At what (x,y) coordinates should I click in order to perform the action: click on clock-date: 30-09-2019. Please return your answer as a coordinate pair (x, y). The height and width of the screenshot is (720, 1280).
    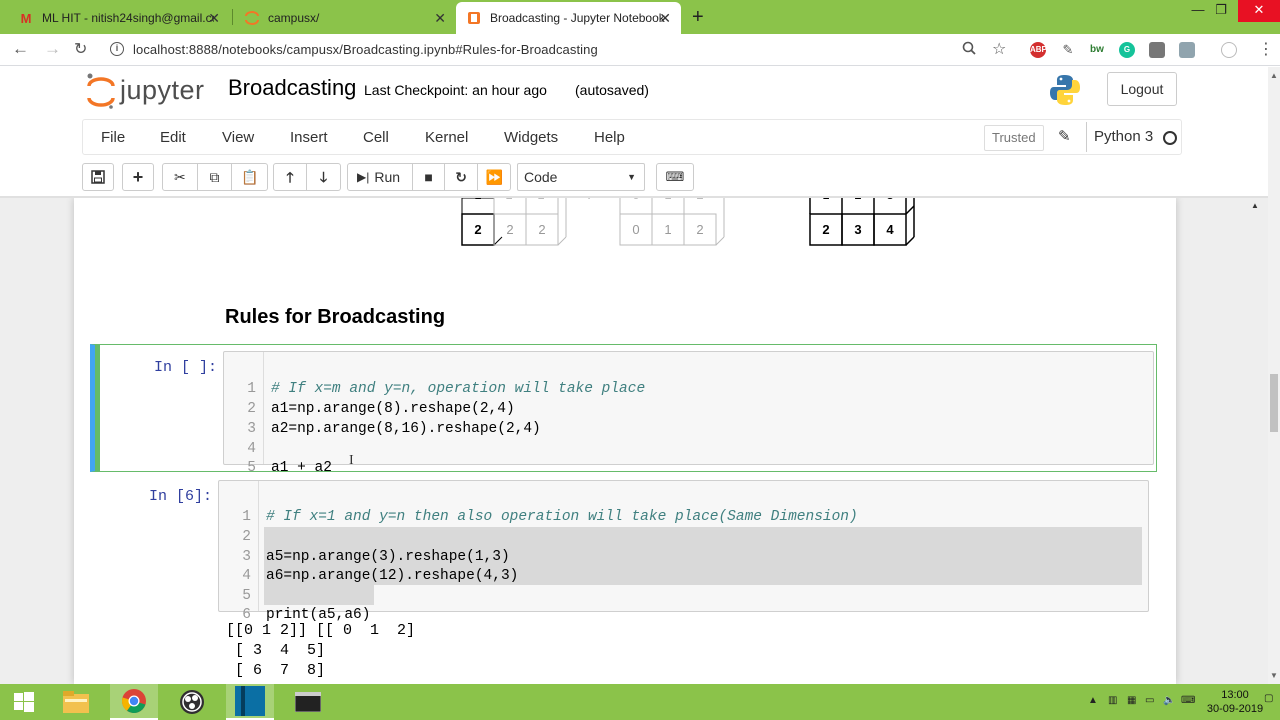
    Looking at the image, I should click on (1235, 709).